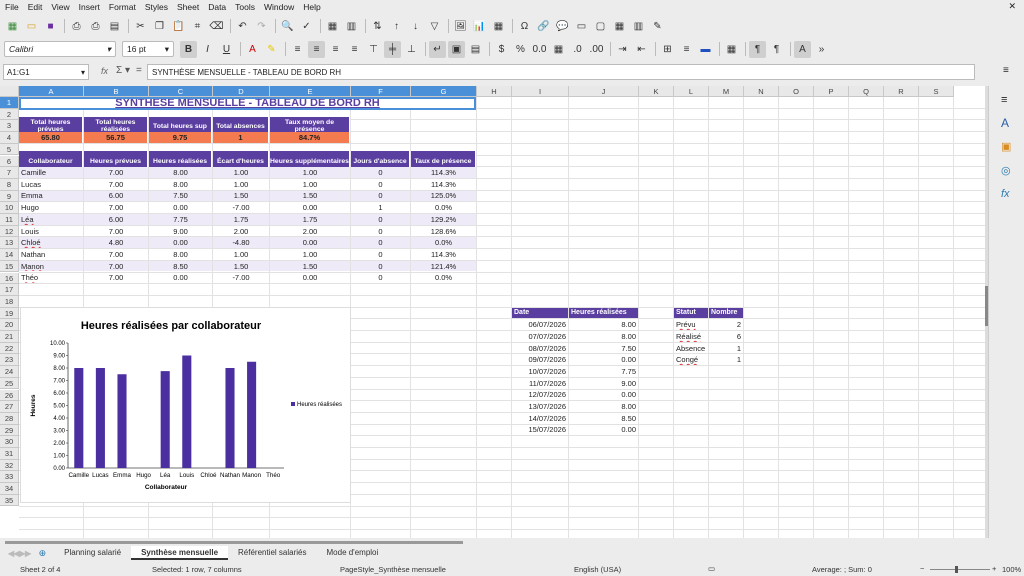  What do you see at coordinates (148, 49) in the screenshot?
I see `font-size-select: 16 pt ▾` at bounding box center [148, 49].